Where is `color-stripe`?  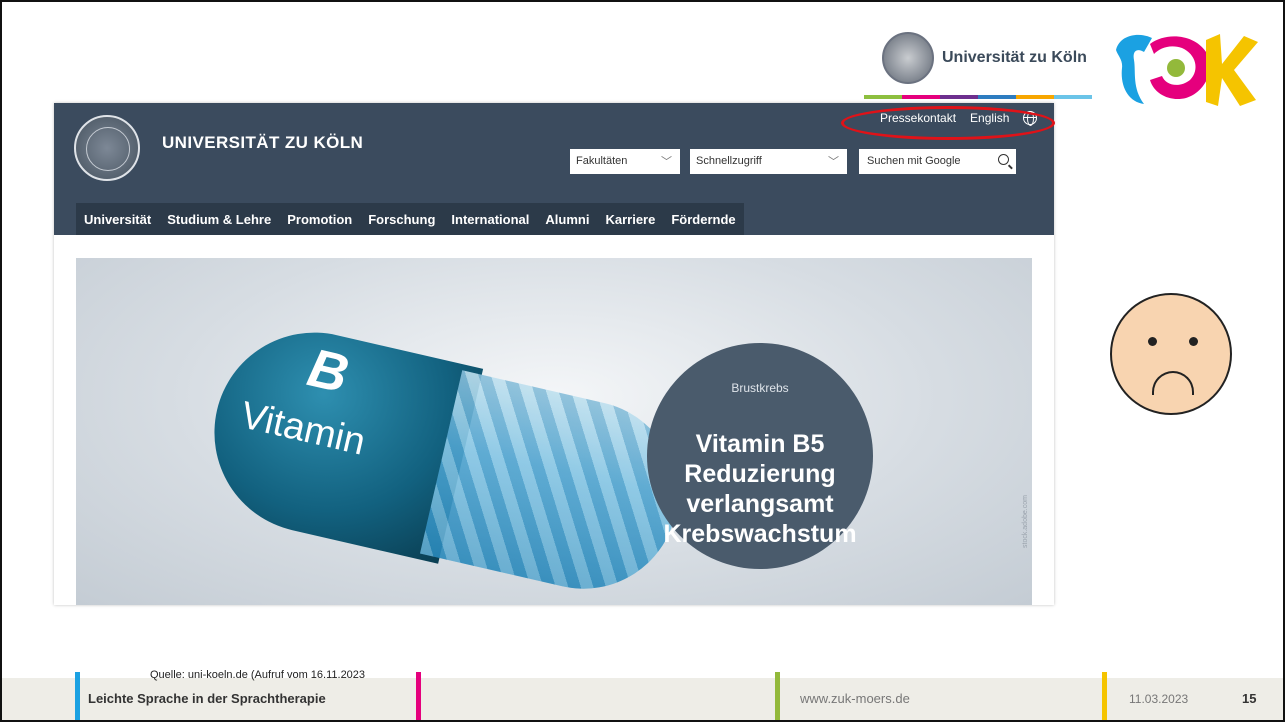 color-stripe is located at coordinates (978, 97).